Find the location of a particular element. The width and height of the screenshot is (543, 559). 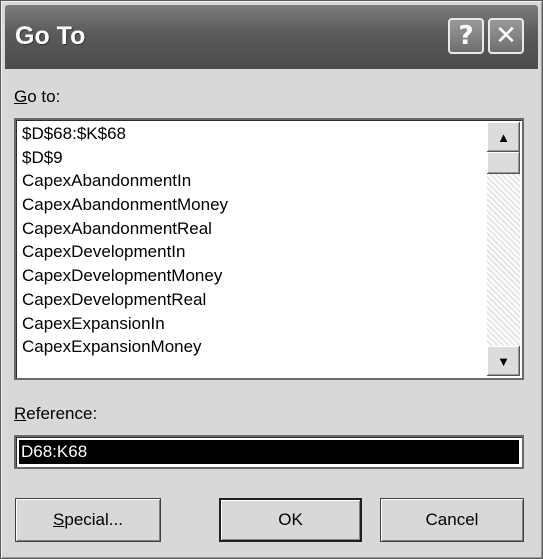

list-item: CapexDevelopmentMoney is located at coordinates (251, 276).